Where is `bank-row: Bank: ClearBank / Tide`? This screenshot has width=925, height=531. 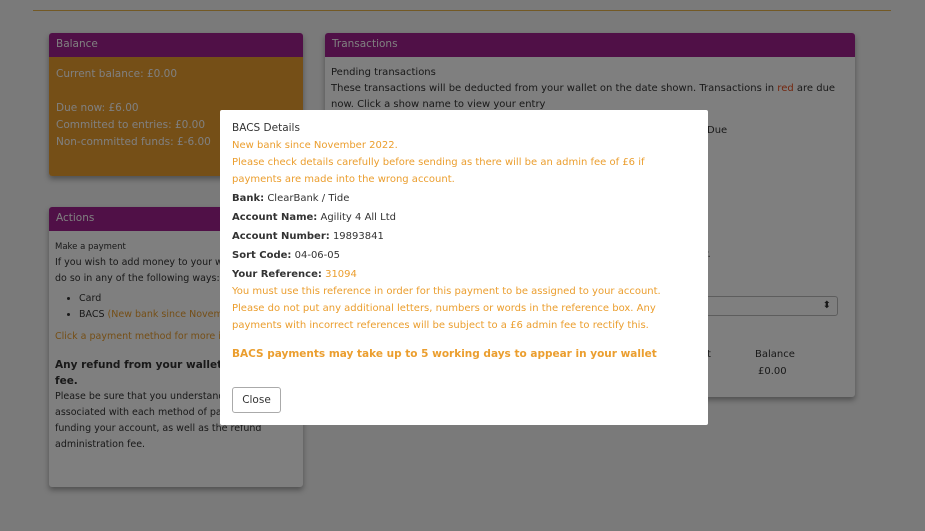
bank-row: Bank: ClearBank / Tide is located at coordinates (464, 198).